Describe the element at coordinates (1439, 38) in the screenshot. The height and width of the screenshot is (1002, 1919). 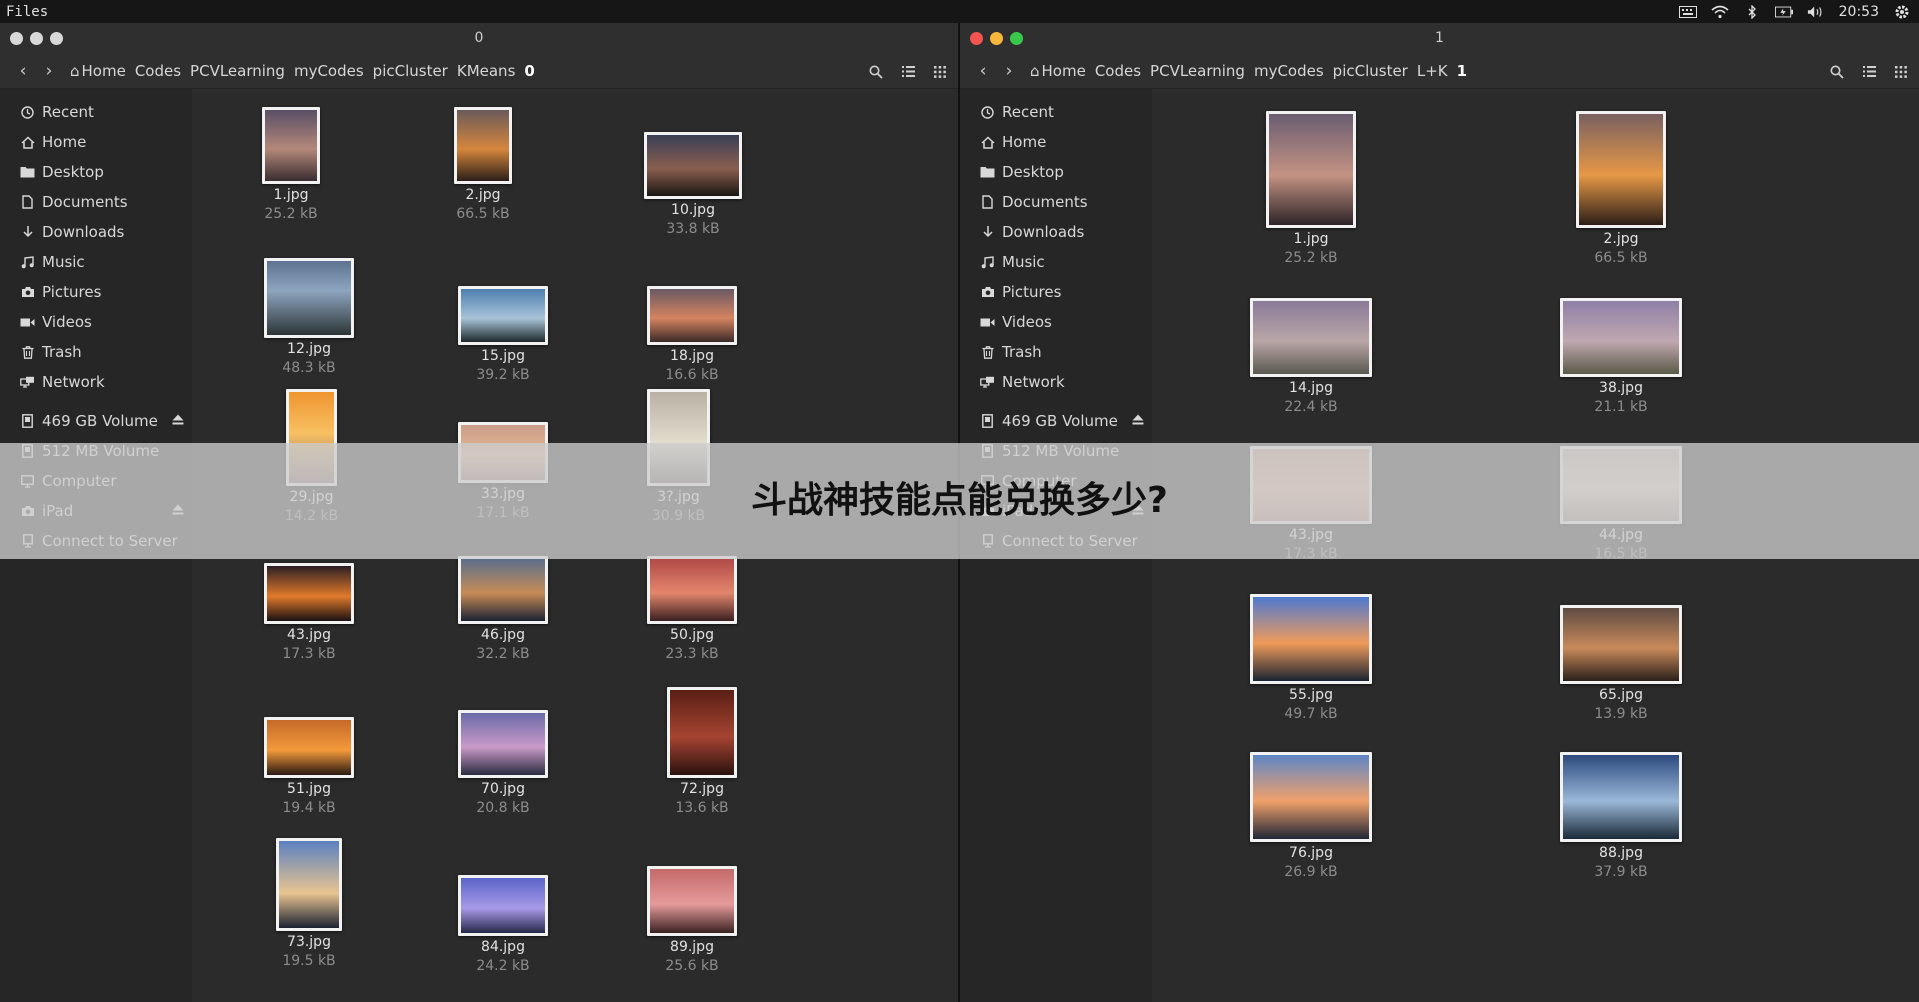
I see `window-title: 1` at that location.